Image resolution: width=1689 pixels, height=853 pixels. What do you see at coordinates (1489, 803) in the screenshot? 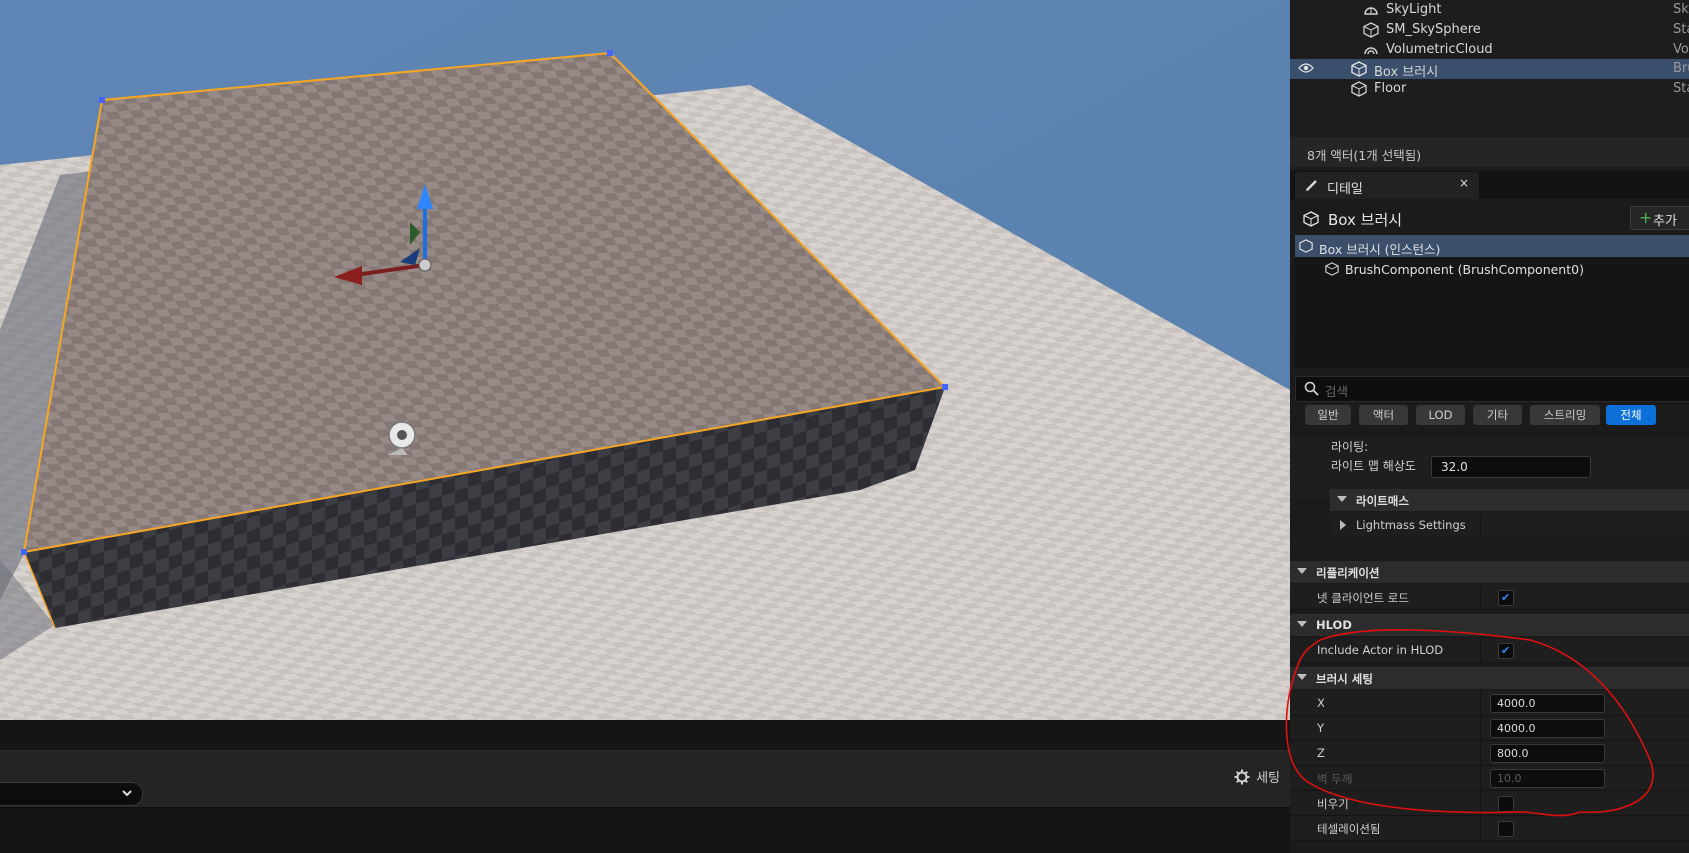
I see `hollow-row: 비우기` at bounding box center [1489, 803].